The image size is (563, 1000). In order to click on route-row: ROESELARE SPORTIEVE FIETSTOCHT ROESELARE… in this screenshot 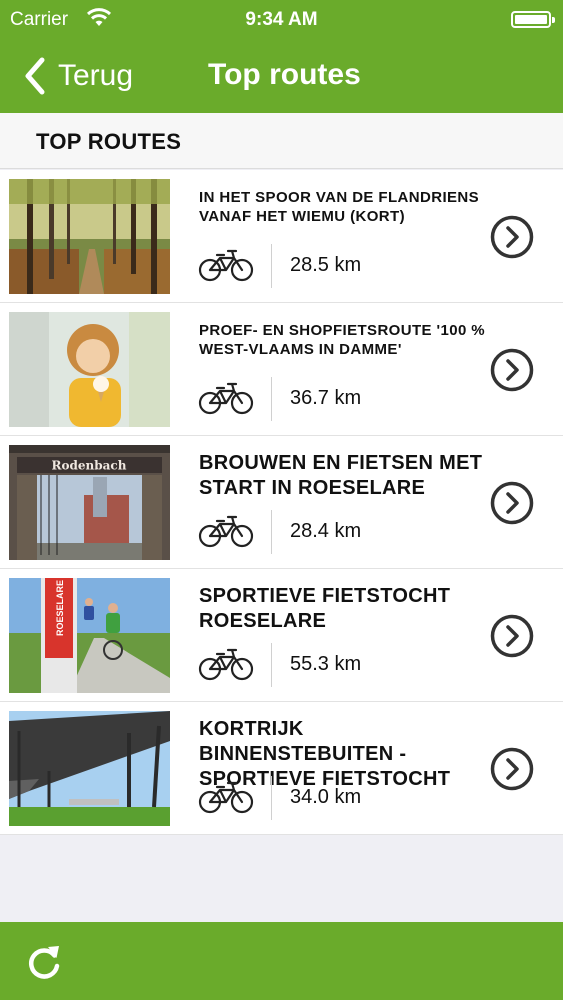, I will do `click(281, 635)`.